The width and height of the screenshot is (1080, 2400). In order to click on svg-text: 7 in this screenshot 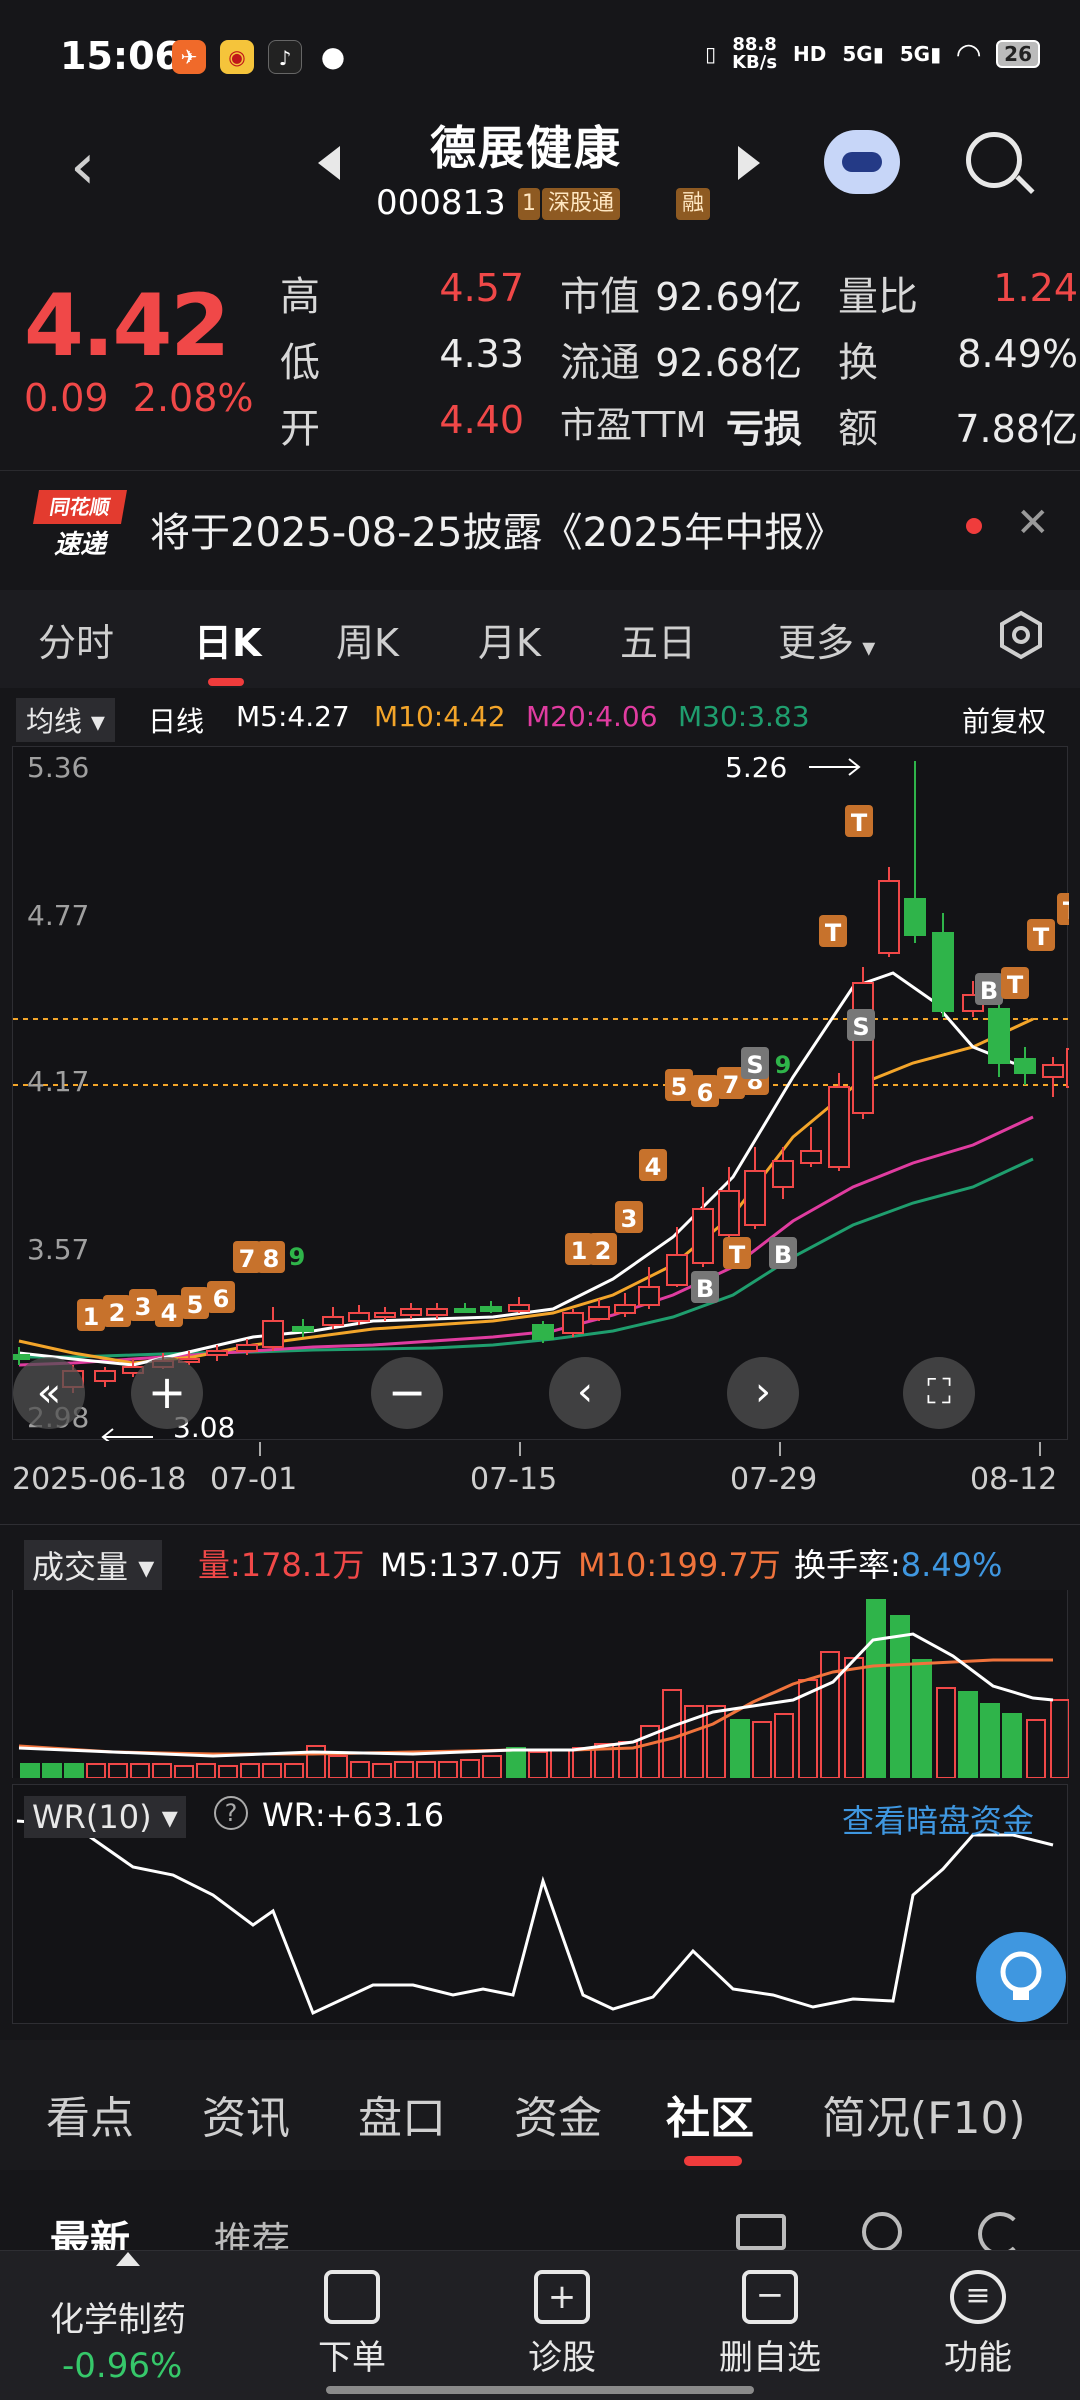, I will do `click(731, 1085)`.